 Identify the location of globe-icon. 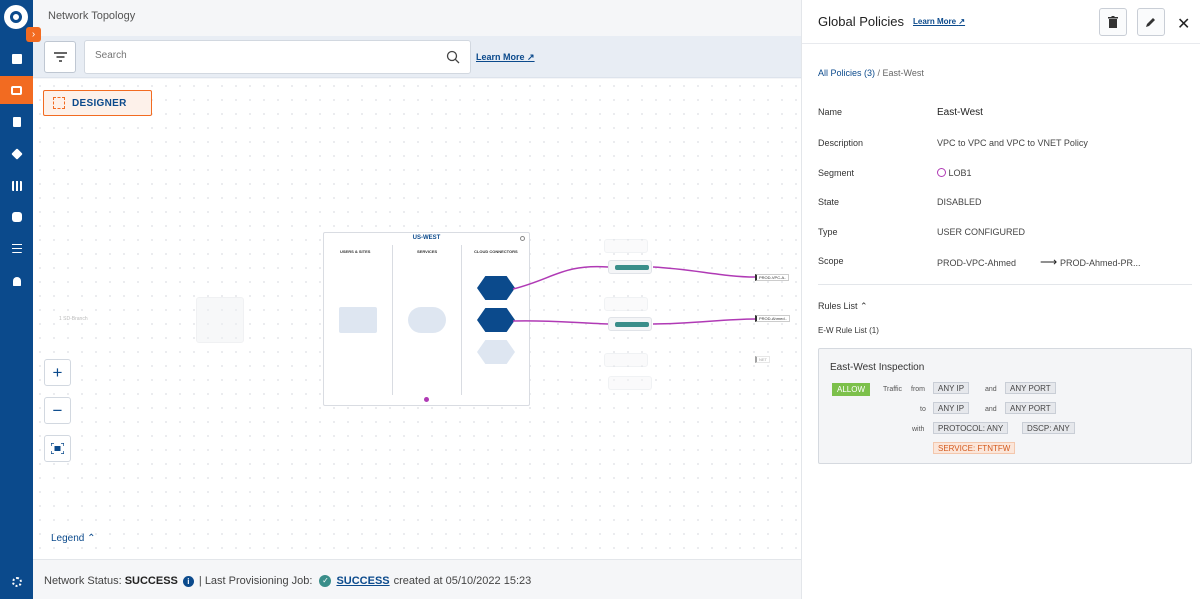
(941, 172).